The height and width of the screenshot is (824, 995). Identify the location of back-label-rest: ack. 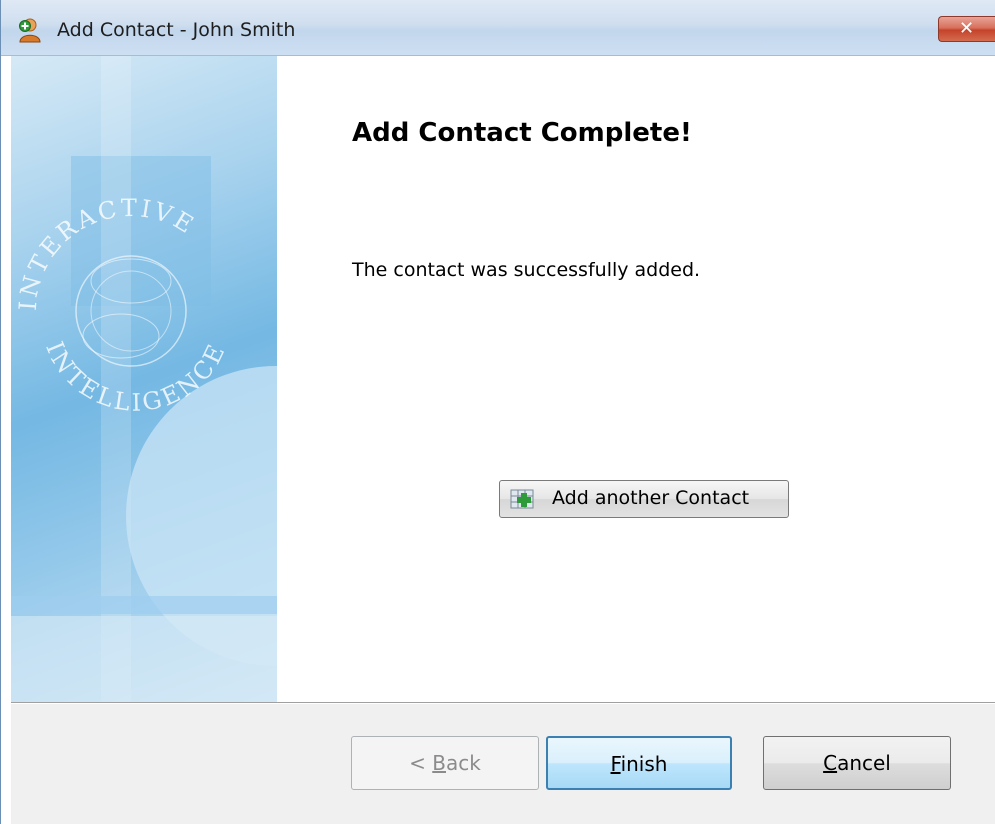
(463, 763).